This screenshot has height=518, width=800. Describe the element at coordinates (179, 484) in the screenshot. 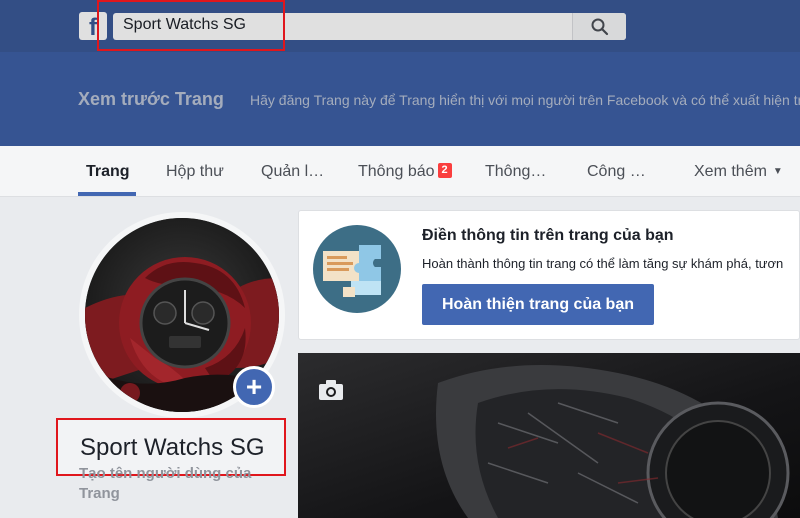

I see `create-username-link: Tạo tên người dùng của Trang` at that location.